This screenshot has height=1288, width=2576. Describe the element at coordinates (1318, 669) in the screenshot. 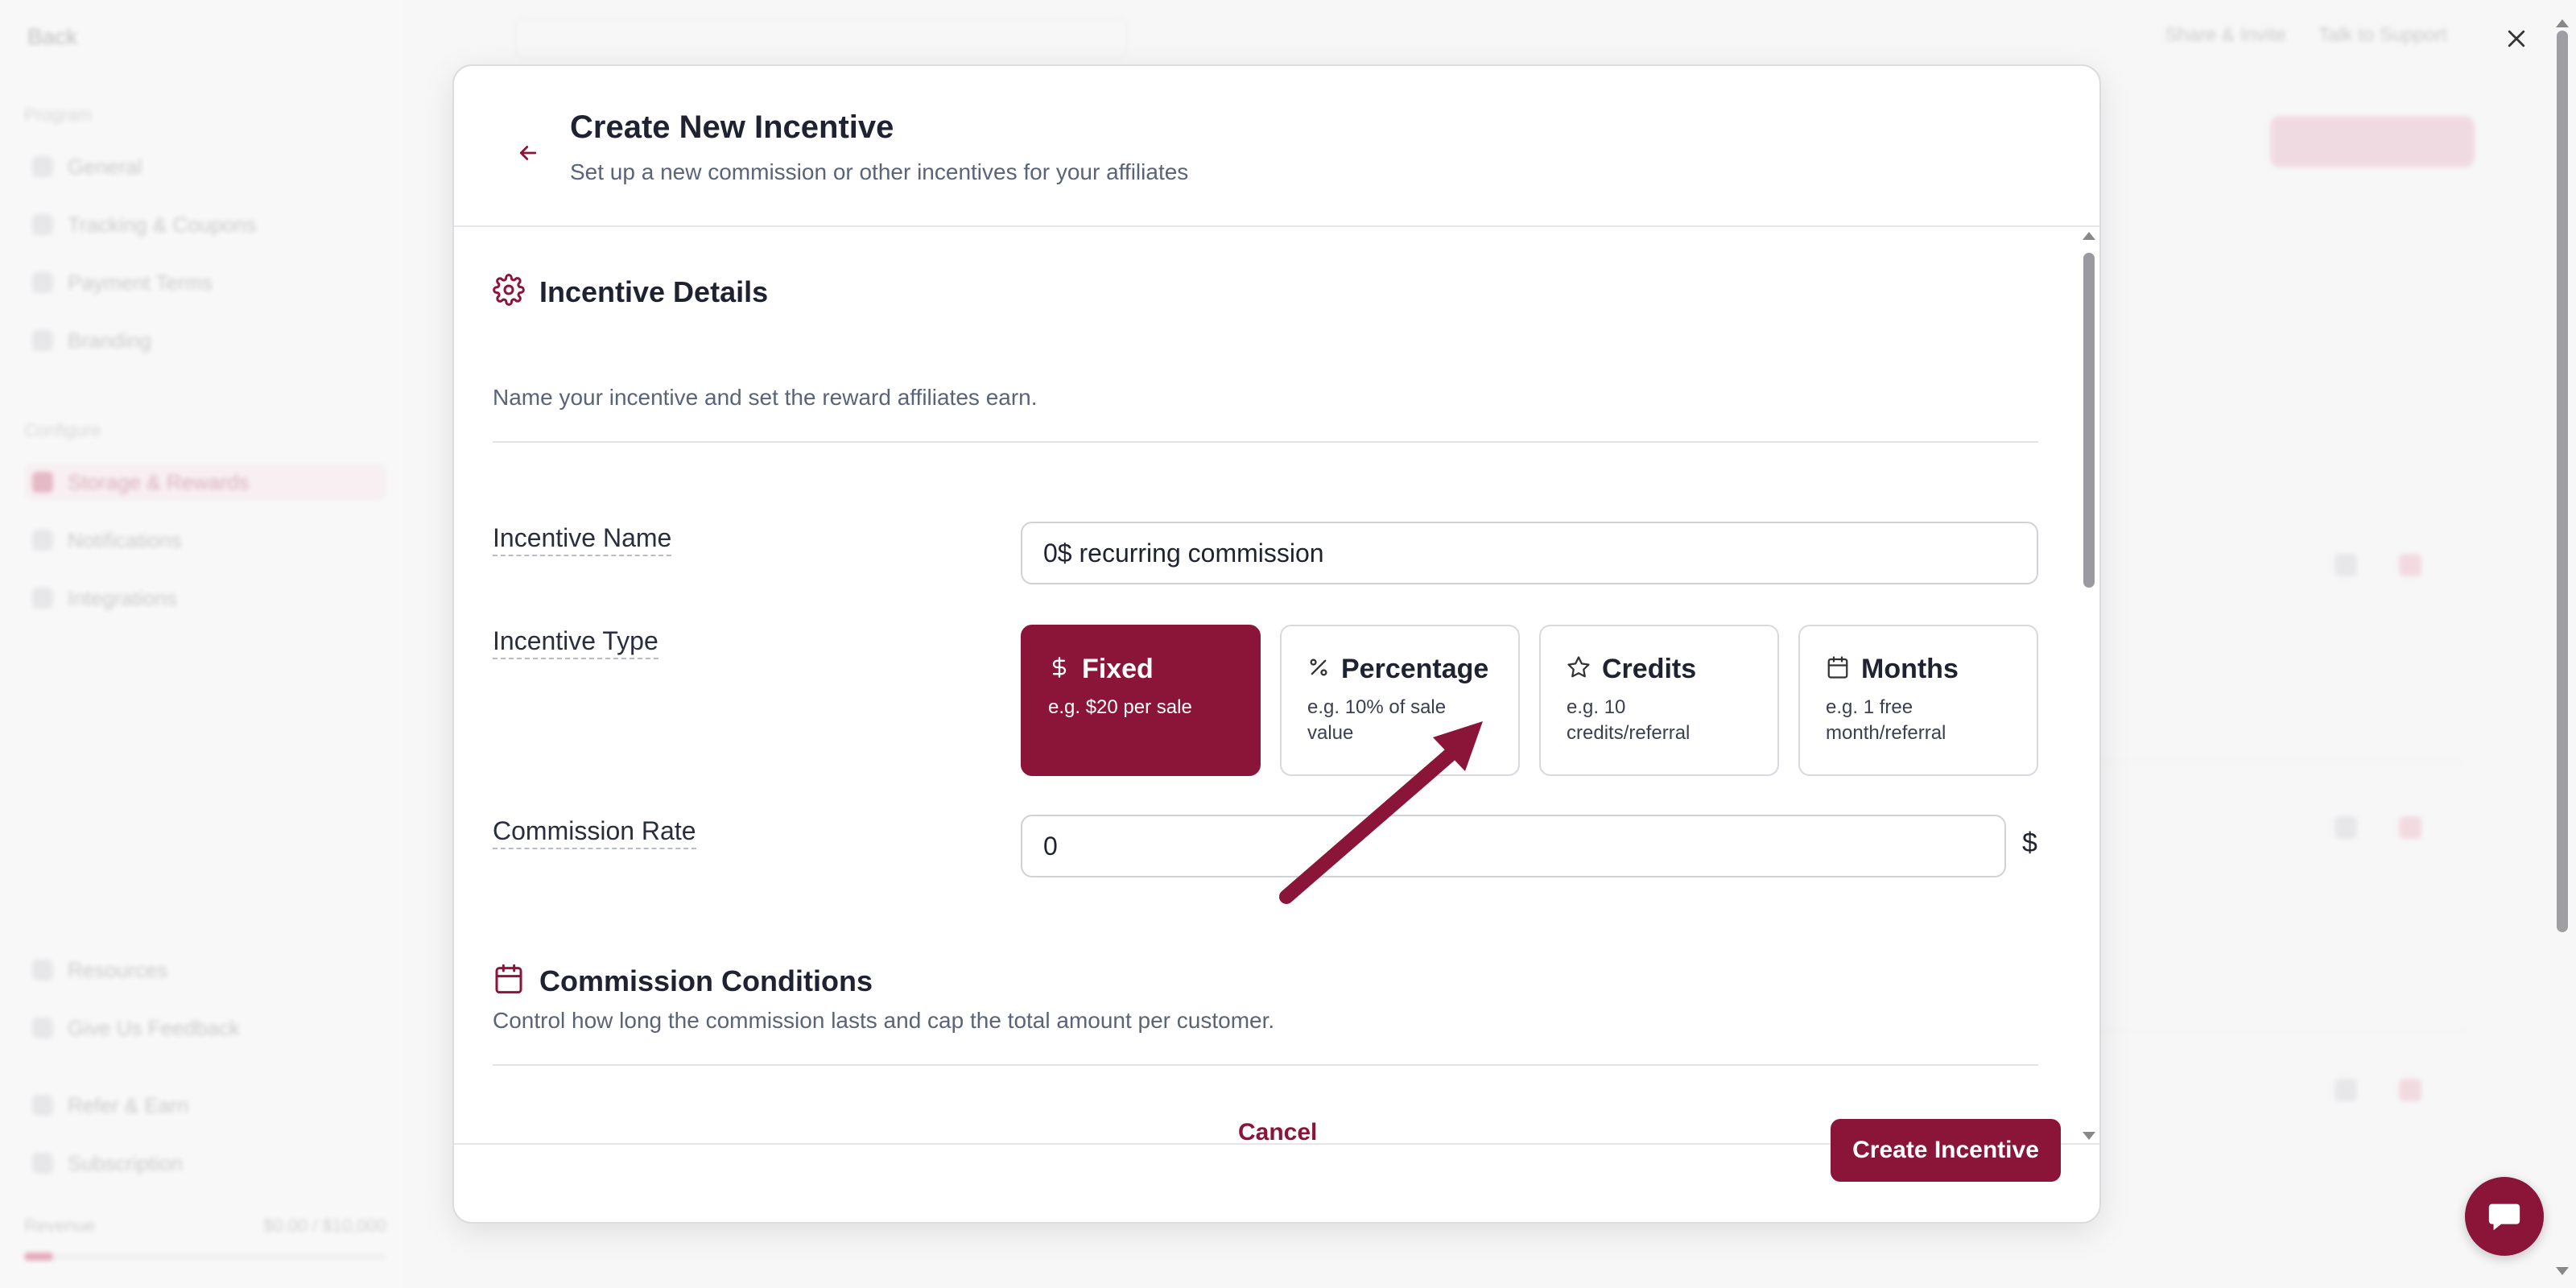

I see `percent-icon` at that location.